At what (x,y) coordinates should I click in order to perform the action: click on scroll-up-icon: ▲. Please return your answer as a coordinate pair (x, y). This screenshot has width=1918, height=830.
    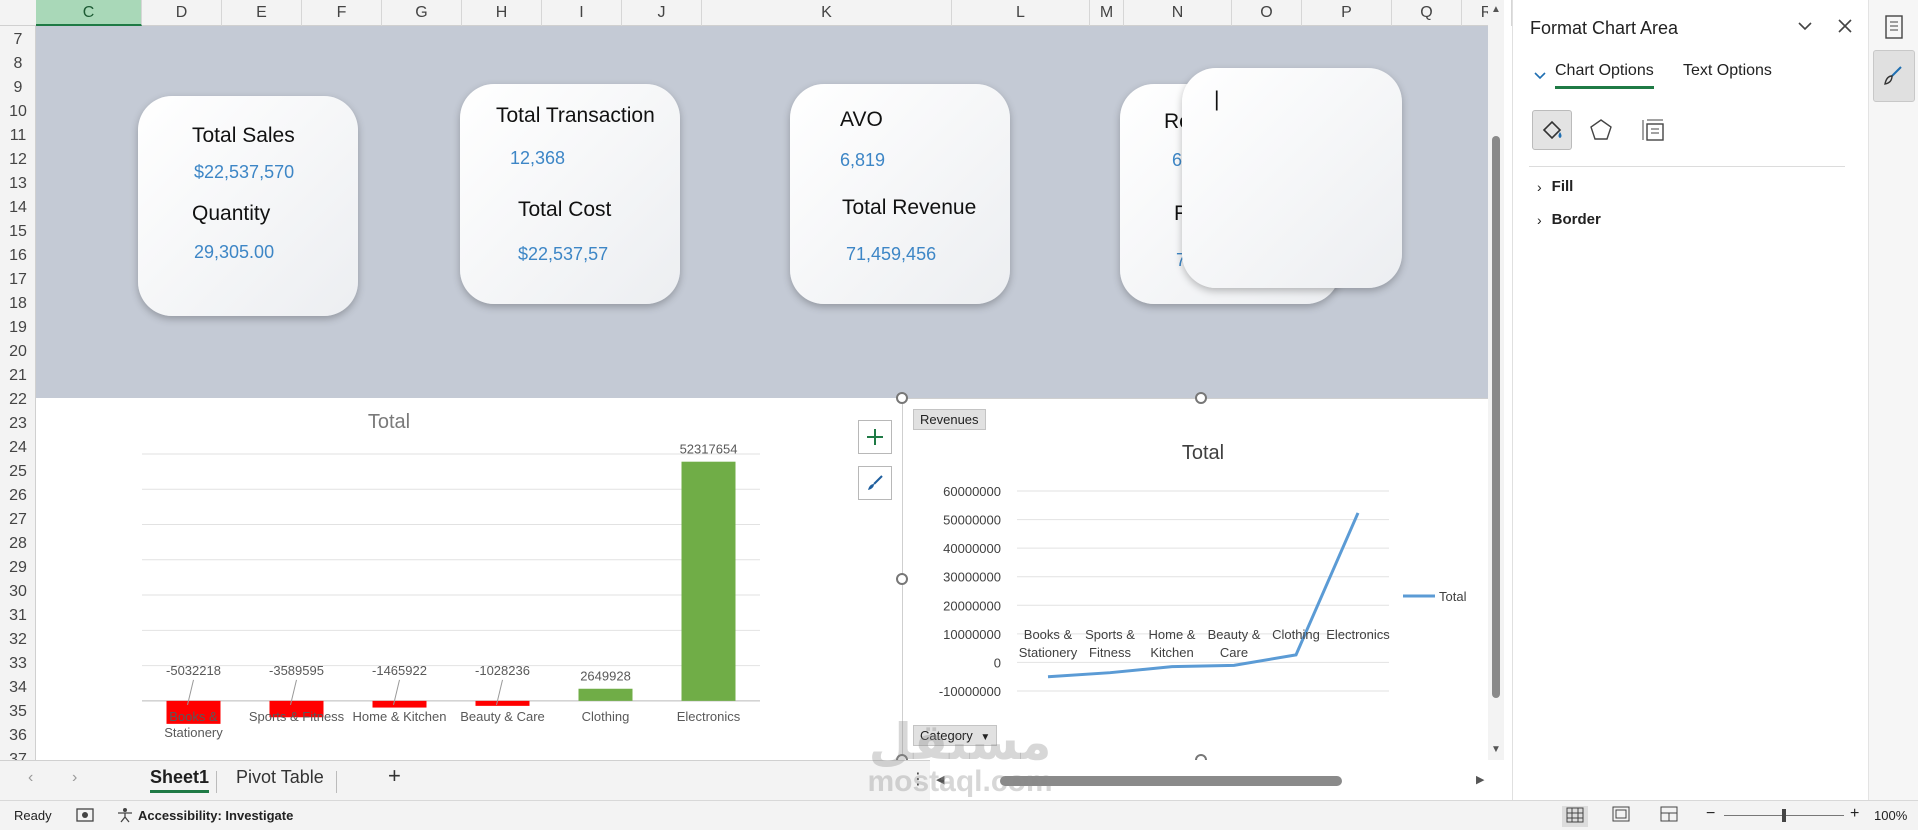
    Looking at the image, I should click on (1496, 9).